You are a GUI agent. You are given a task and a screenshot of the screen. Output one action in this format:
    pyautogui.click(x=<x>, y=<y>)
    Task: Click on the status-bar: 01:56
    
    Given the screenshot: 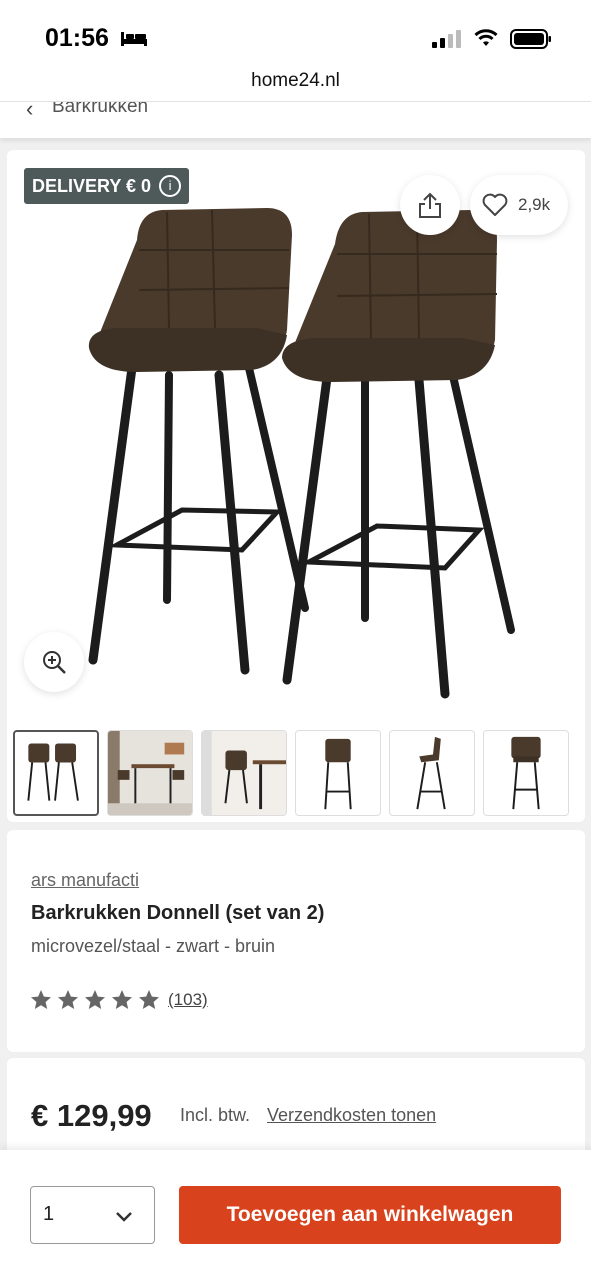 What is the action you would take?
    pyautogui.click(x=295, y=33)
    